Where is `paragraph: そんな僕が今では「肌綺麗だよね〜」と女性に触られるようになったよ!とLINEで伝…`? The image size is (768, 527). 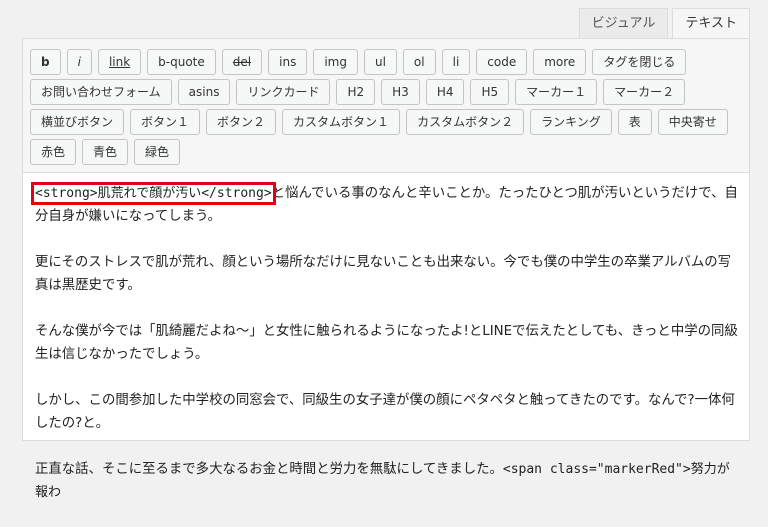 paragraph: そんな僕が今では「肌綺麗だよね〜」と女性に触られるようになったよ!とLINEで伝… is located at coordinates (386, 343).